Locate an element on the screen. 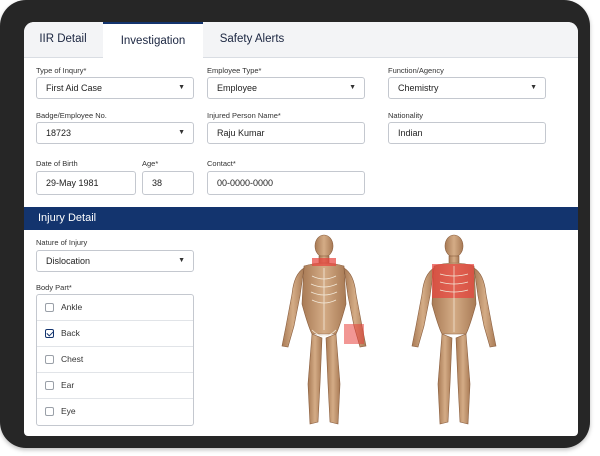 This screenshot has height=456, width=600. badge-no-select: 18723 ▼ is located at coordinates (115, 133).